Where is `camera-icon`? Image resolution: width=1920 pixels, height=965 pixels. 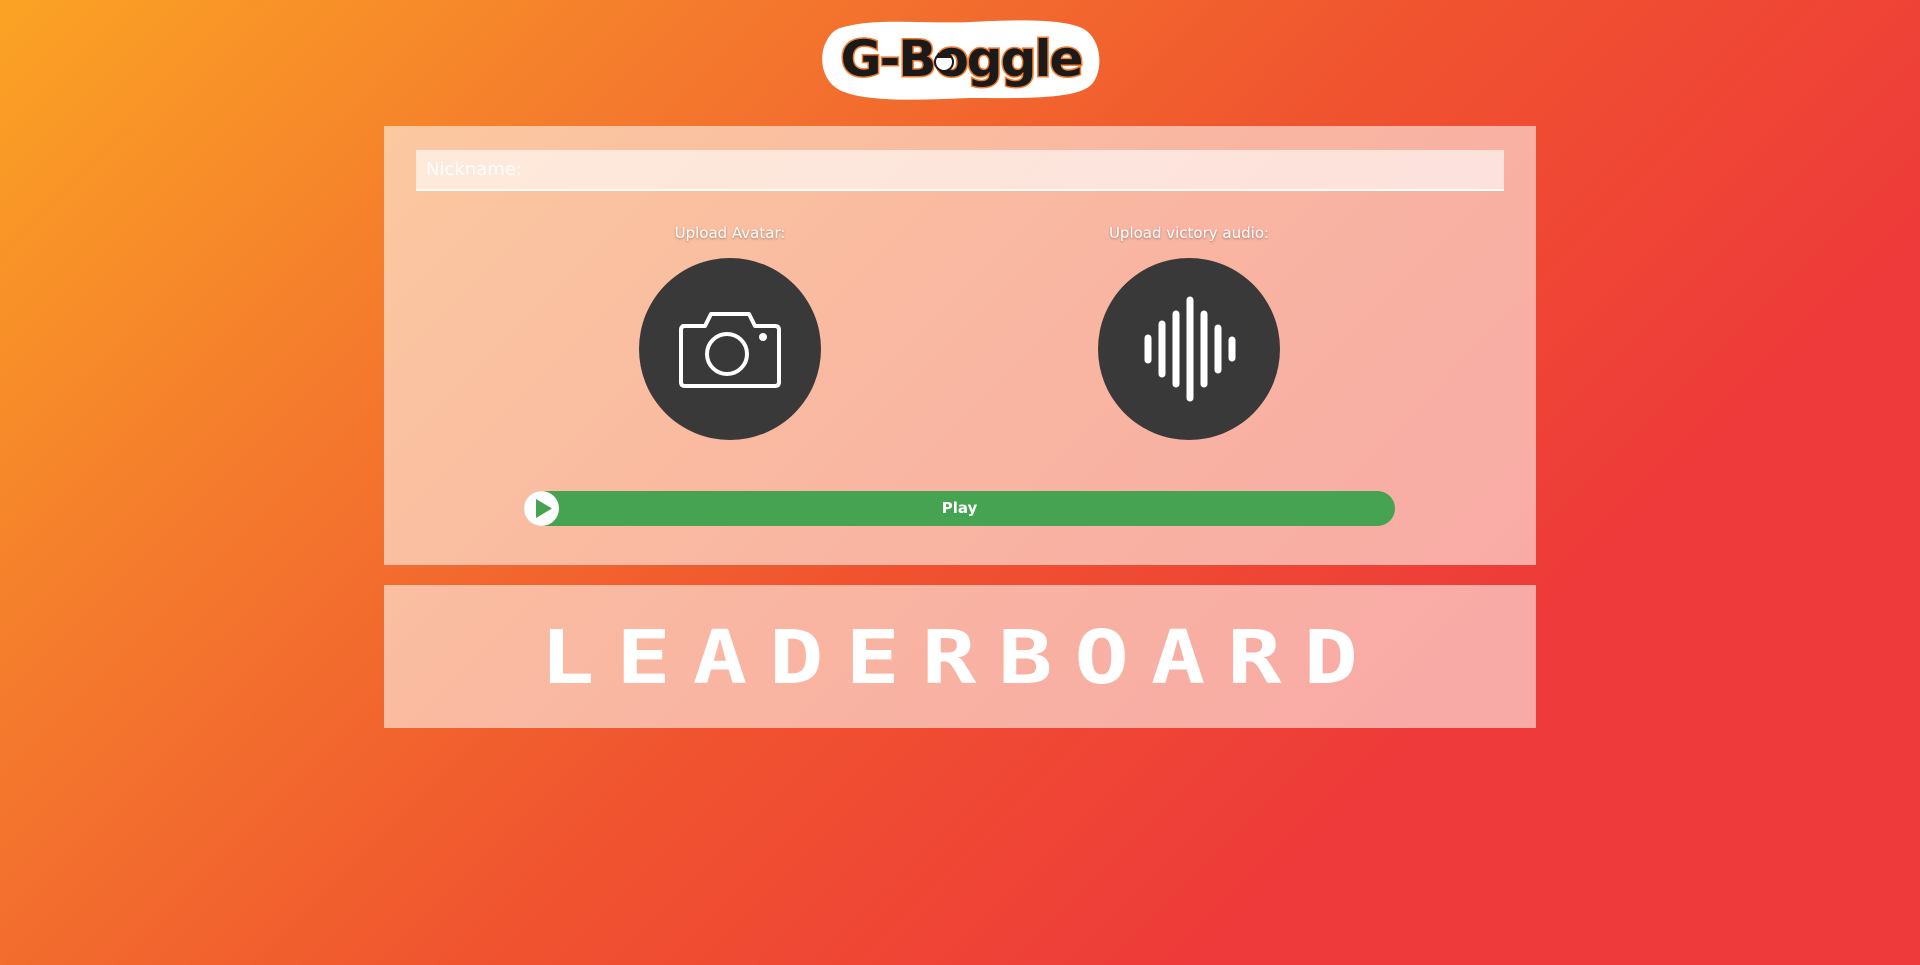
camera-icon is located at coordinates (730, 350).